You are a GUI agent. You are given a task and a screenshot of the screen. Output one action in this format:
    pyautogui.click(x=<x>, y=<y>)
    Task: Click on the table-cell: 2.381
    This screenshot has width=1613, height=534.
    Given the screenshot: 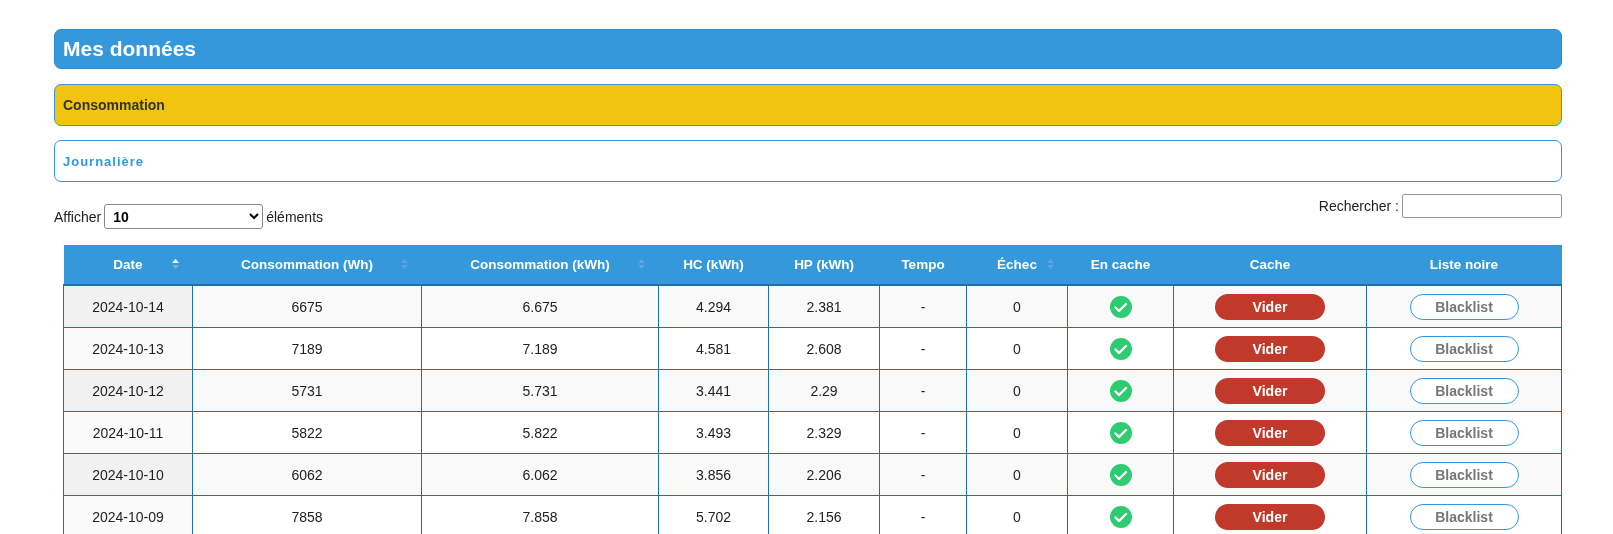 What is the action you would take?
    pyautogui.click(x=824, y=306)
    